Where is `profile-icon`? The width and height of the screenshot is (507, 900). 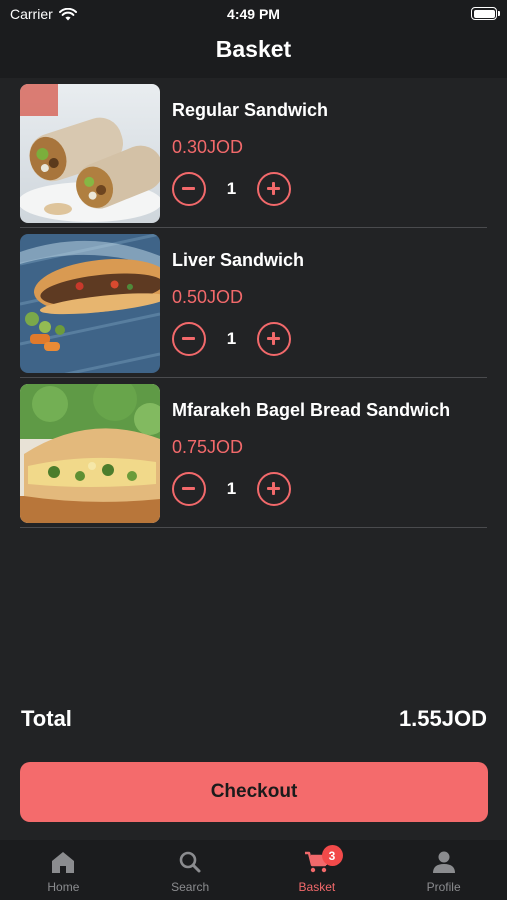 profile-icon is located at coordinates (443, 862).